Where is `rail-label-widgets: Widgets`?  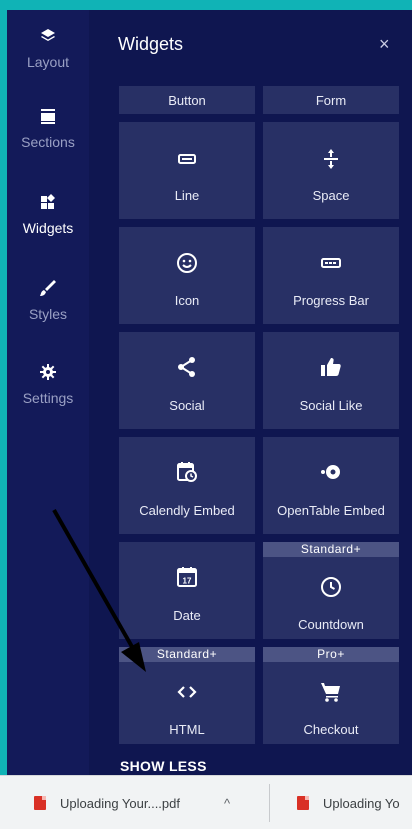 rail-label-widgets: Widgets is located at coordinates (48, 228).